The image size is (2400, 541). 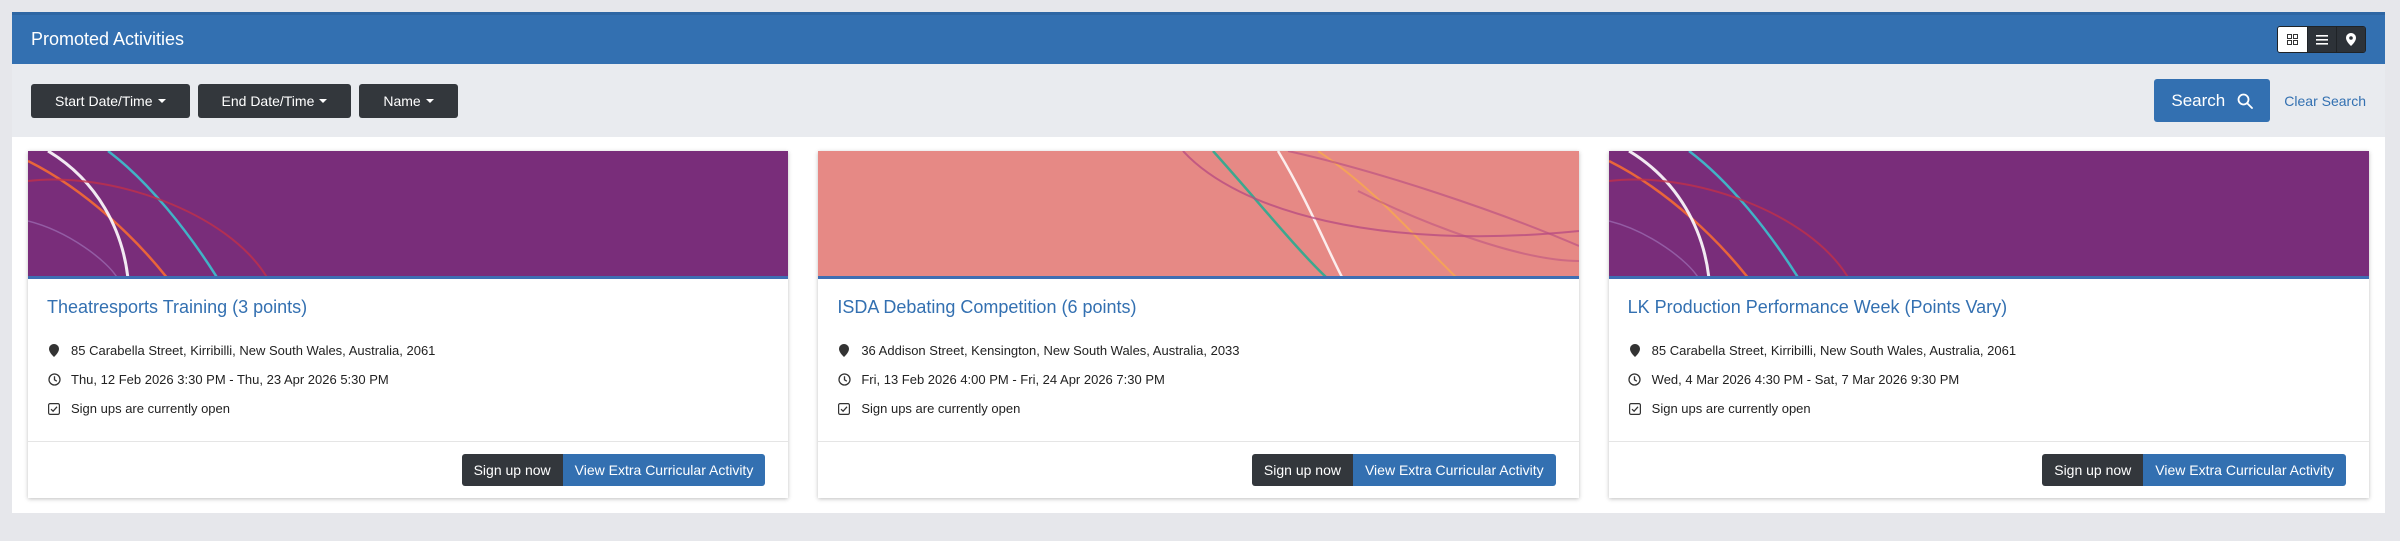 What do you see at coordinates (1198, 307) in the screenshot?
I see `activity-title-link: ISDA Debating Competition (6 points)` at bounding box center [1198, 307].